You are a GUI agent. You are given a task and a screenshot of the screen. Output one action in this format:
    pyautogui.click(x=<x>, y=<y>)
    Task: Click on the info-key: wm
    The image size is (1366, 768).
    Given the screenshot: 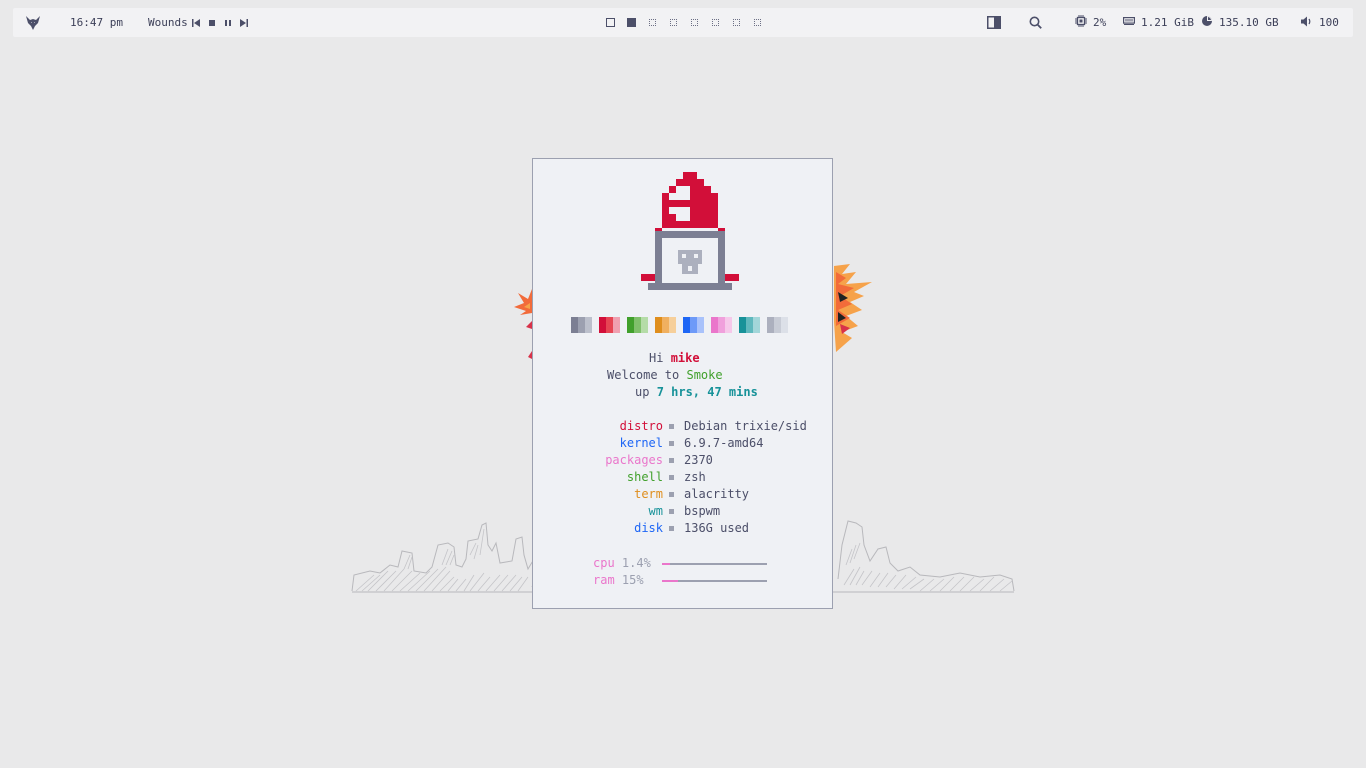 What is the action you would take?
    pyautogui.click(x=655, y=511)
    